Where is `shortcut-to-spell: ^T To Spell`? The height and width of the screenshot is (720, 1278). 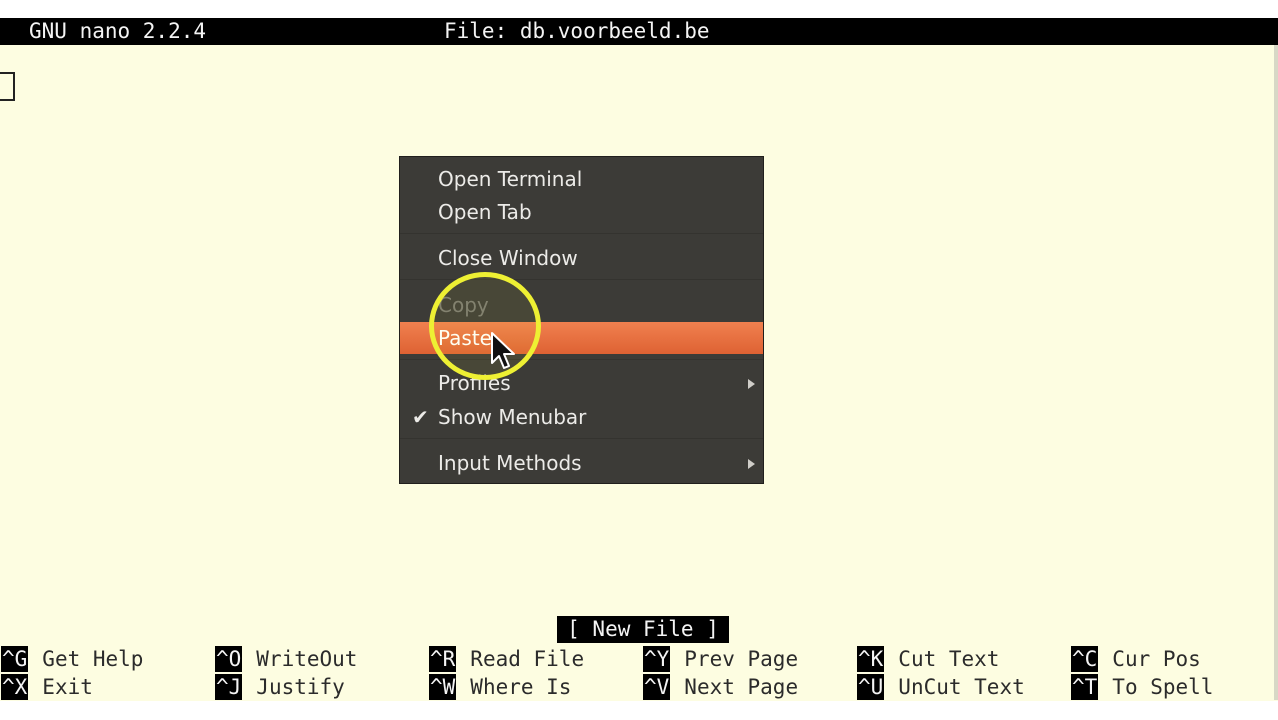 shortcut-to-spell: ^T To Spell is located at coordinates (1142, 687).